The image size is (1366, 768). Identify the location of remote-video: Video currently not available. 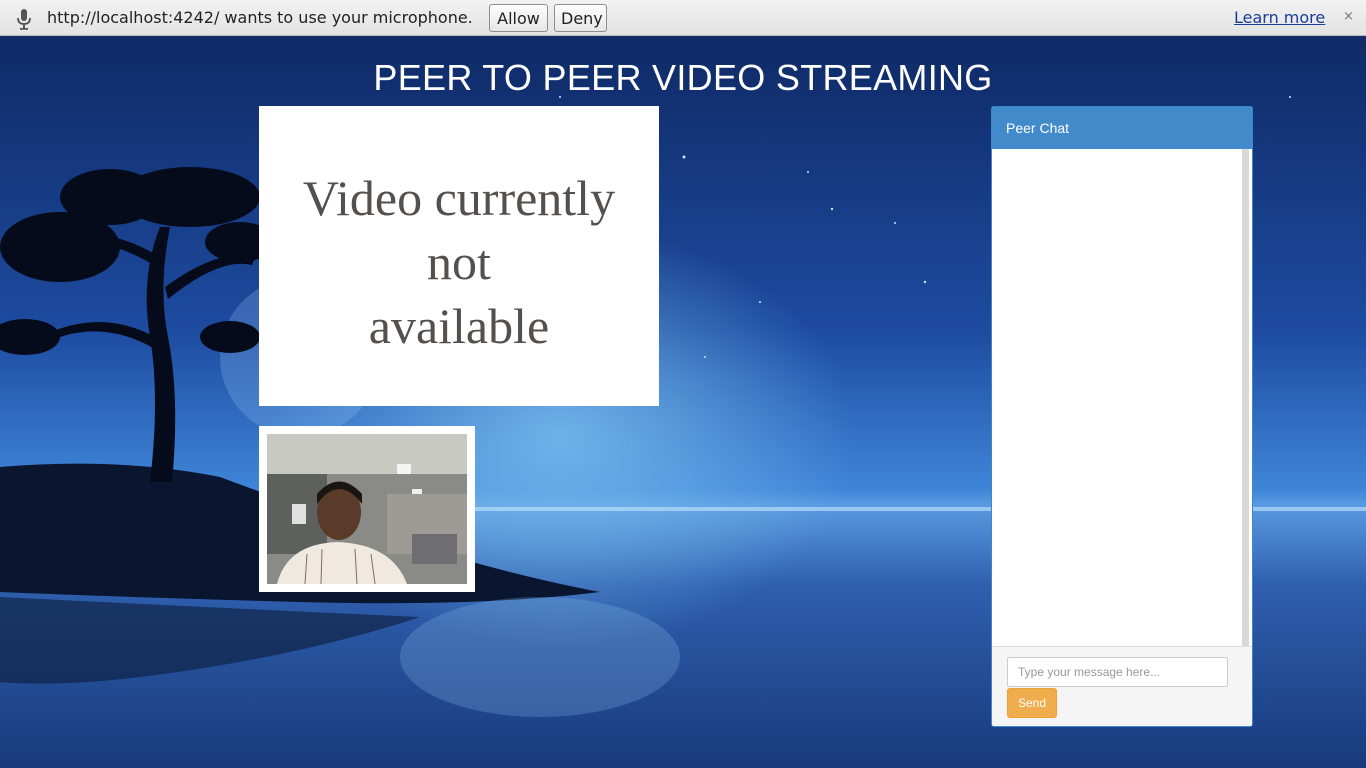
(459, 256).